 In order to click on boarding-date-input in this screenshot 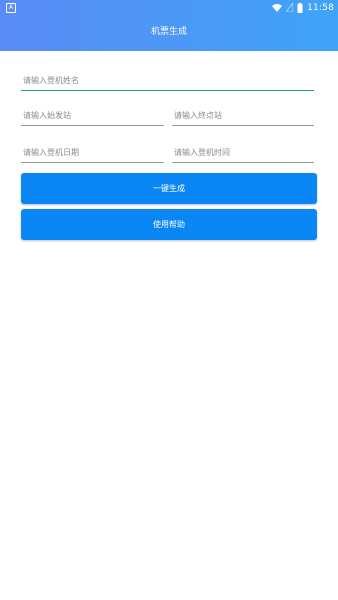, I will do `click(94, 152)`.